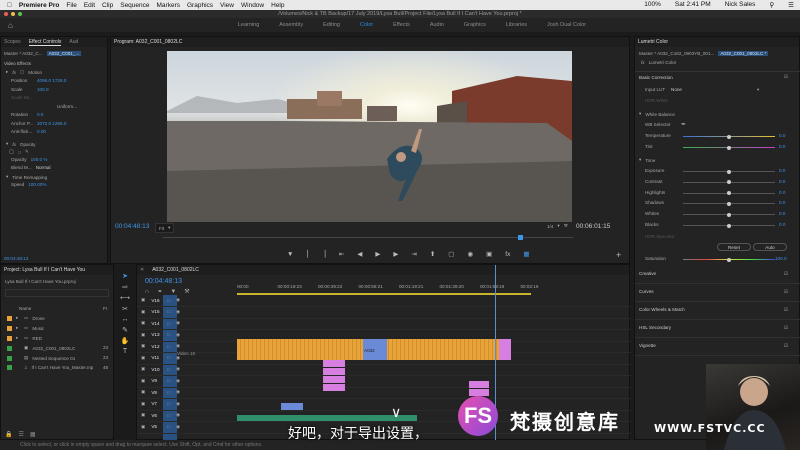 This screenshot has width=800, height=450. I want to click on workspace-assembly: Assembly, so click(291, 25).